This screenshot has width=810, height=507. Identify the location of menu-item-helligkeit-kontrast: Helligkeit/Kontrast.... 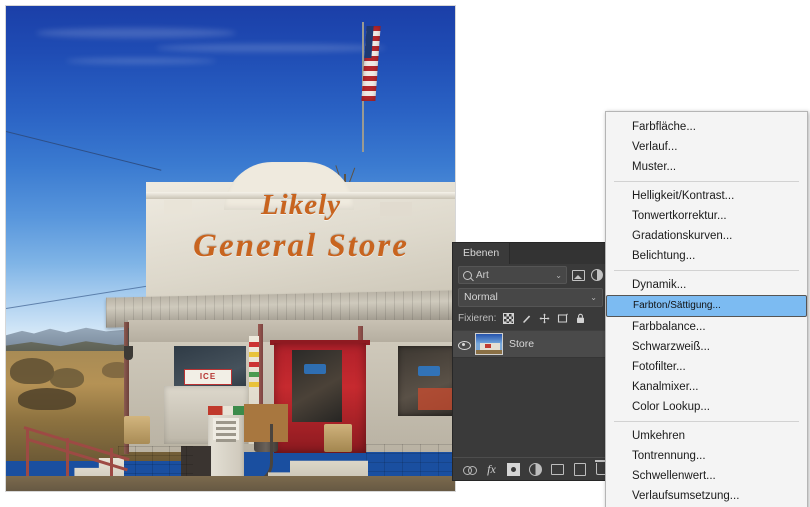
(706, 196).